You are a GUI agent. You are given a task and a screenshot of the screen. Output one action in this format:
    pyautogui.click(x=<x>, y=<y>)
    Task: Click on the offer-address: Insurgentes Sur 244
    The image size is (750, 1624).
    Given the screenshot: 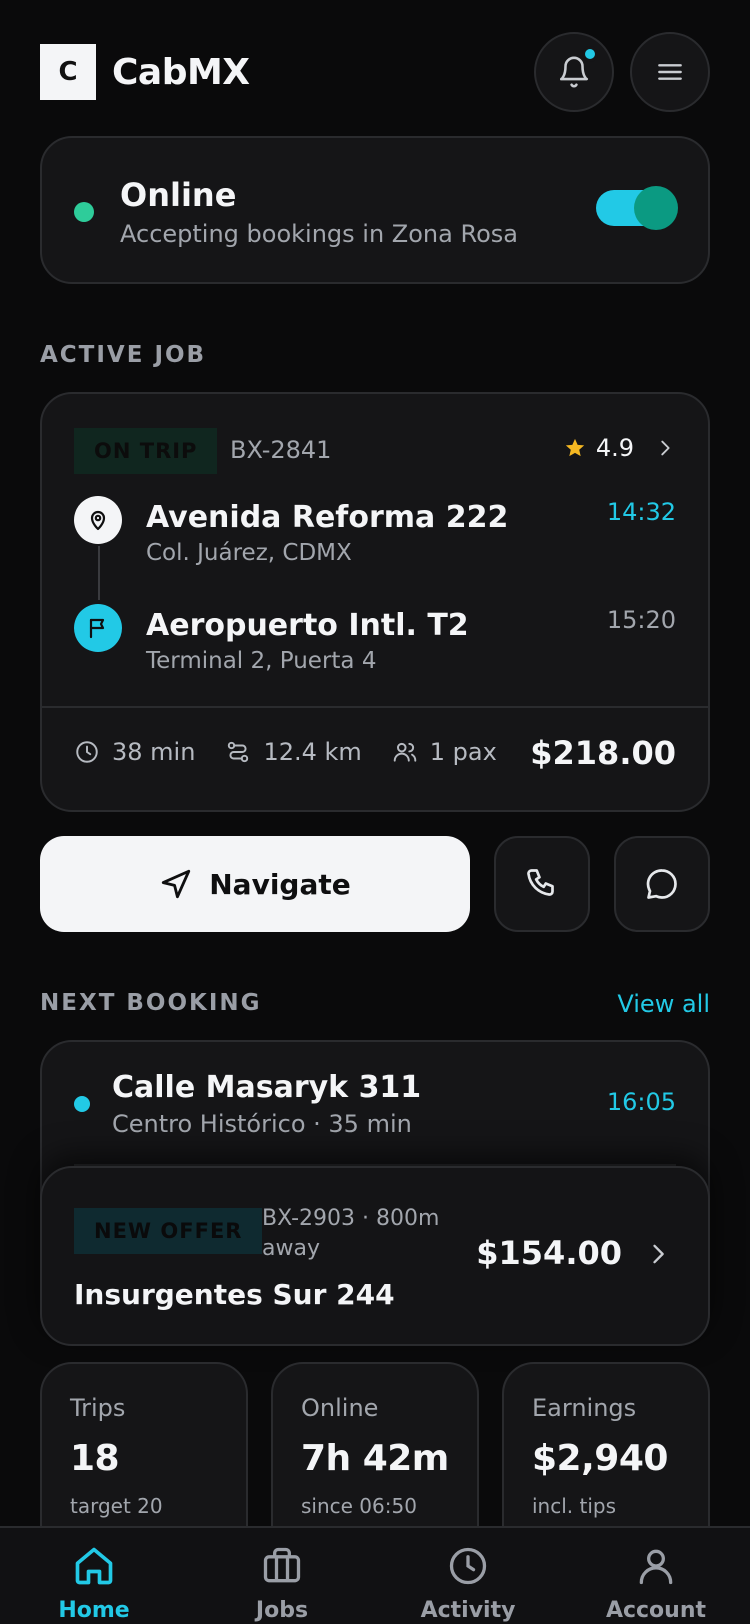 What is the action you would take?
    pyautogui.click(x=234, y=1294)
    